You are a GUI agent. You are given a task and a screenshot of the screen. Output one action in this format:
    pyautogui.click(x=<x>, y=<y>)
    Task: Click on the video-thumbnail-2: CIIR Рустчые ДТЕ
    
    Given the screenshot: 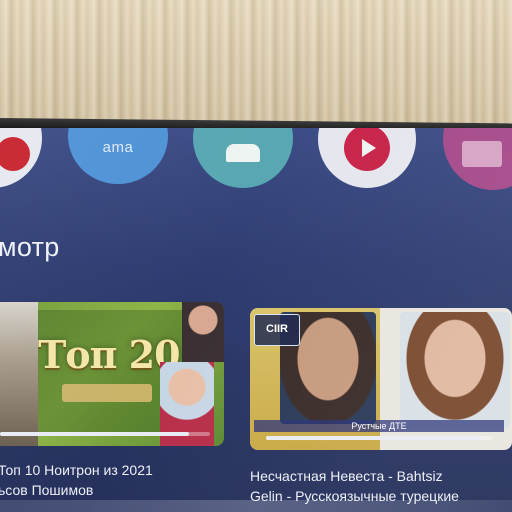 What is the action you would take?
    pyautogui.click(x=381, y=379)
    